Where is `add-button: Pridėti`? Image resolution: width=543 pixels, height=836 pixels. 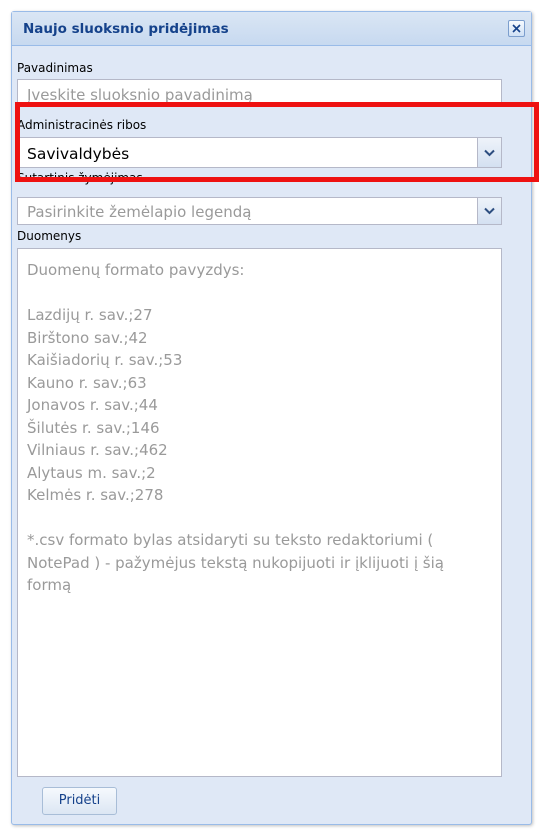 add-button: Pridėti is located at coordinates (79, 801).